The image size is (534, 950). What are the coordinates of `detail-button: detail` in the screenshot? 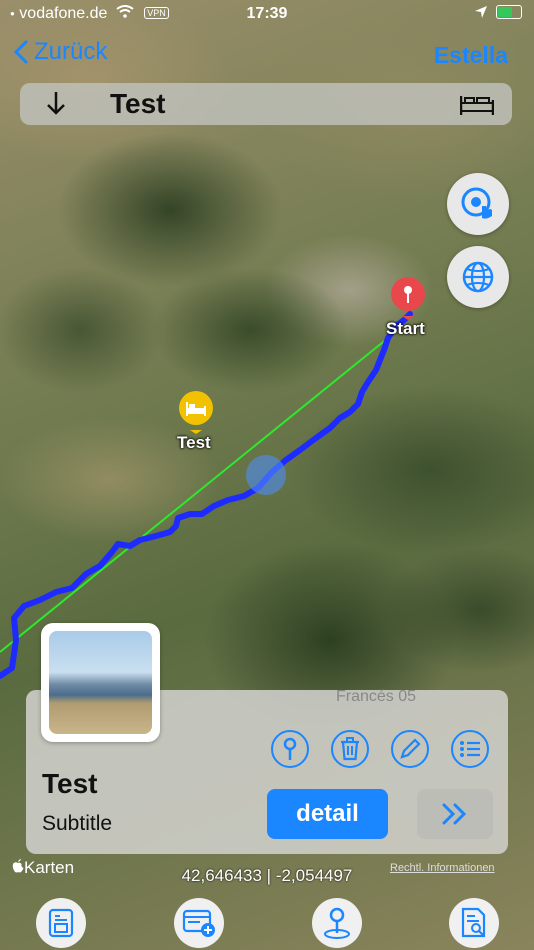 It's located at (327, 814).